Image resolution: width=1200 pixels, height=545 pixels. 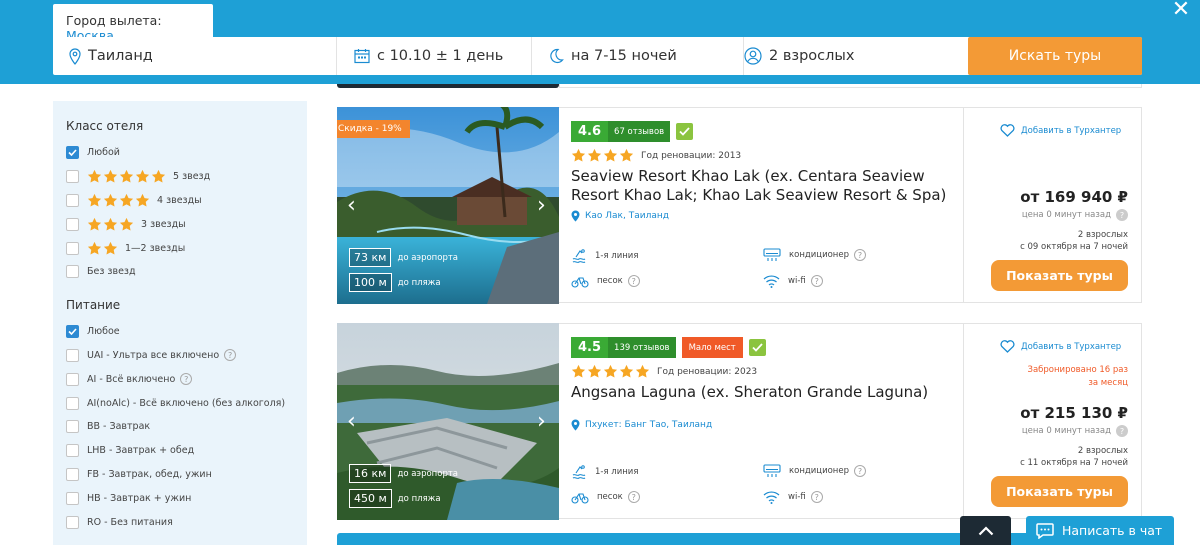 I want to click on location-pin-icon, so click(x=75, y=56).